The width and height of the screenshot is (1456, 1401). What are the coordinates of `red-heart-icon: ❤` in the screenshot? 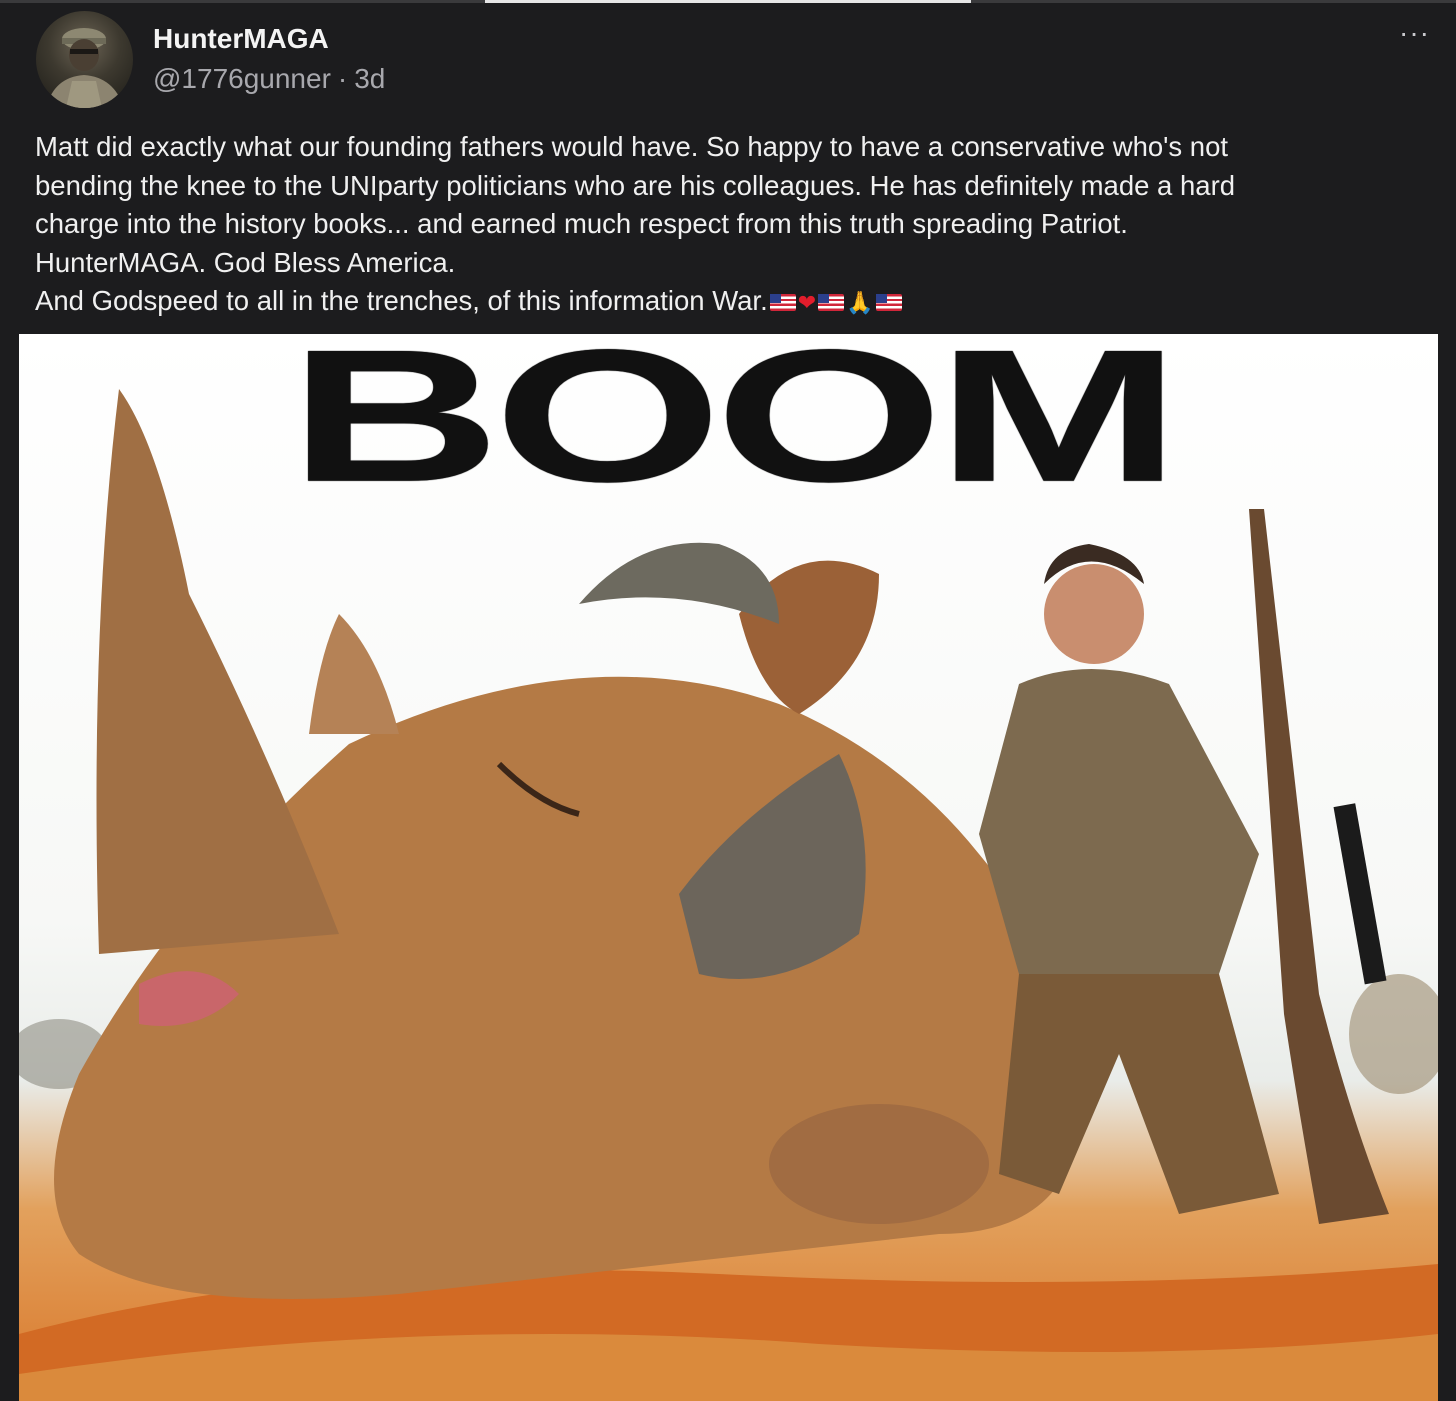 It's located at (807, 303).